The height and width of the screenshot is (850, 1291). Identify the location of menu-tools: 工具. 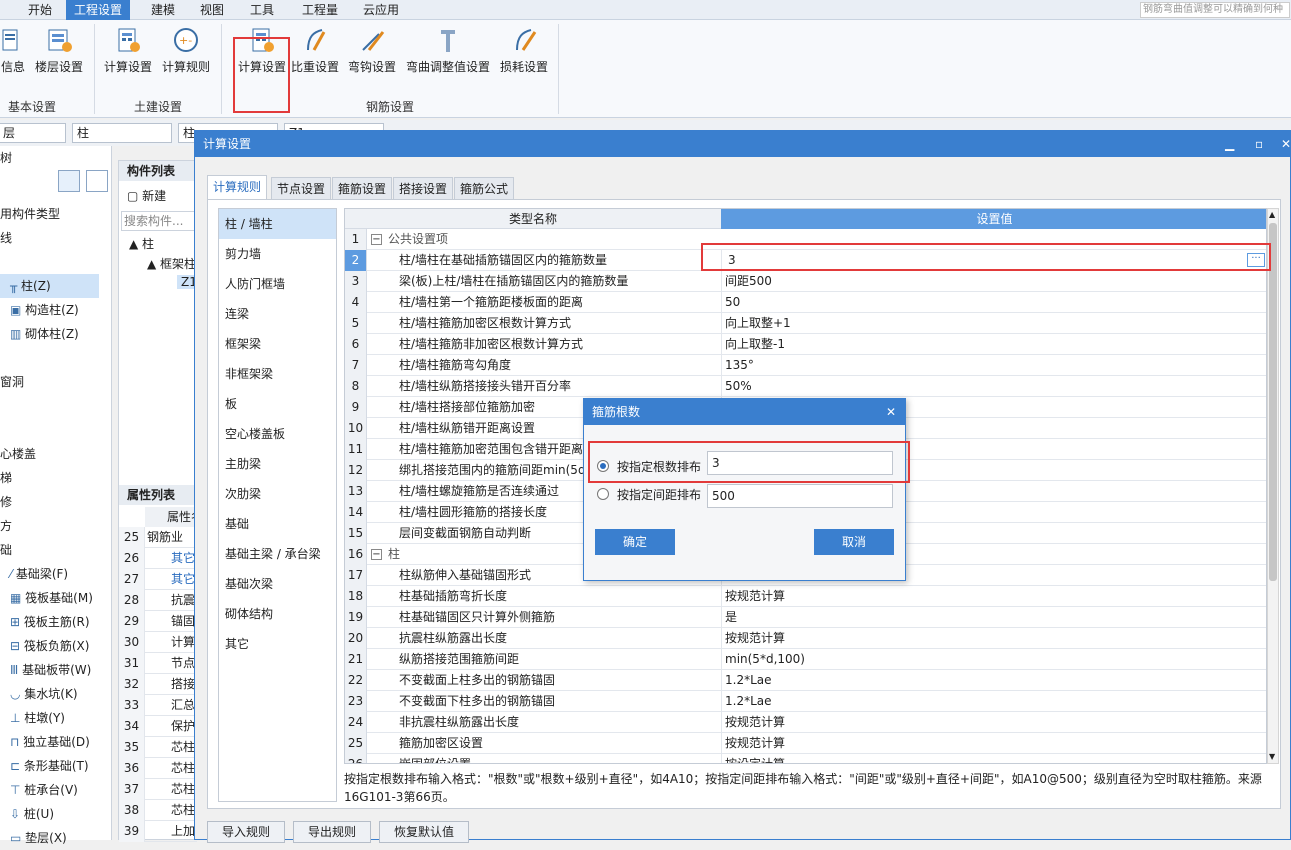
(262, 10).